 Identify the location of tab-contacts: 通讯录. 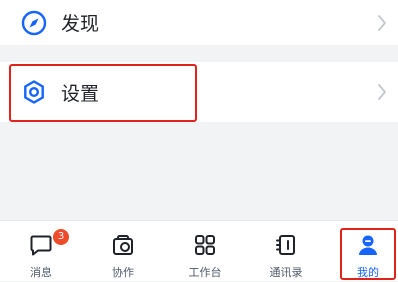
(286, 251).